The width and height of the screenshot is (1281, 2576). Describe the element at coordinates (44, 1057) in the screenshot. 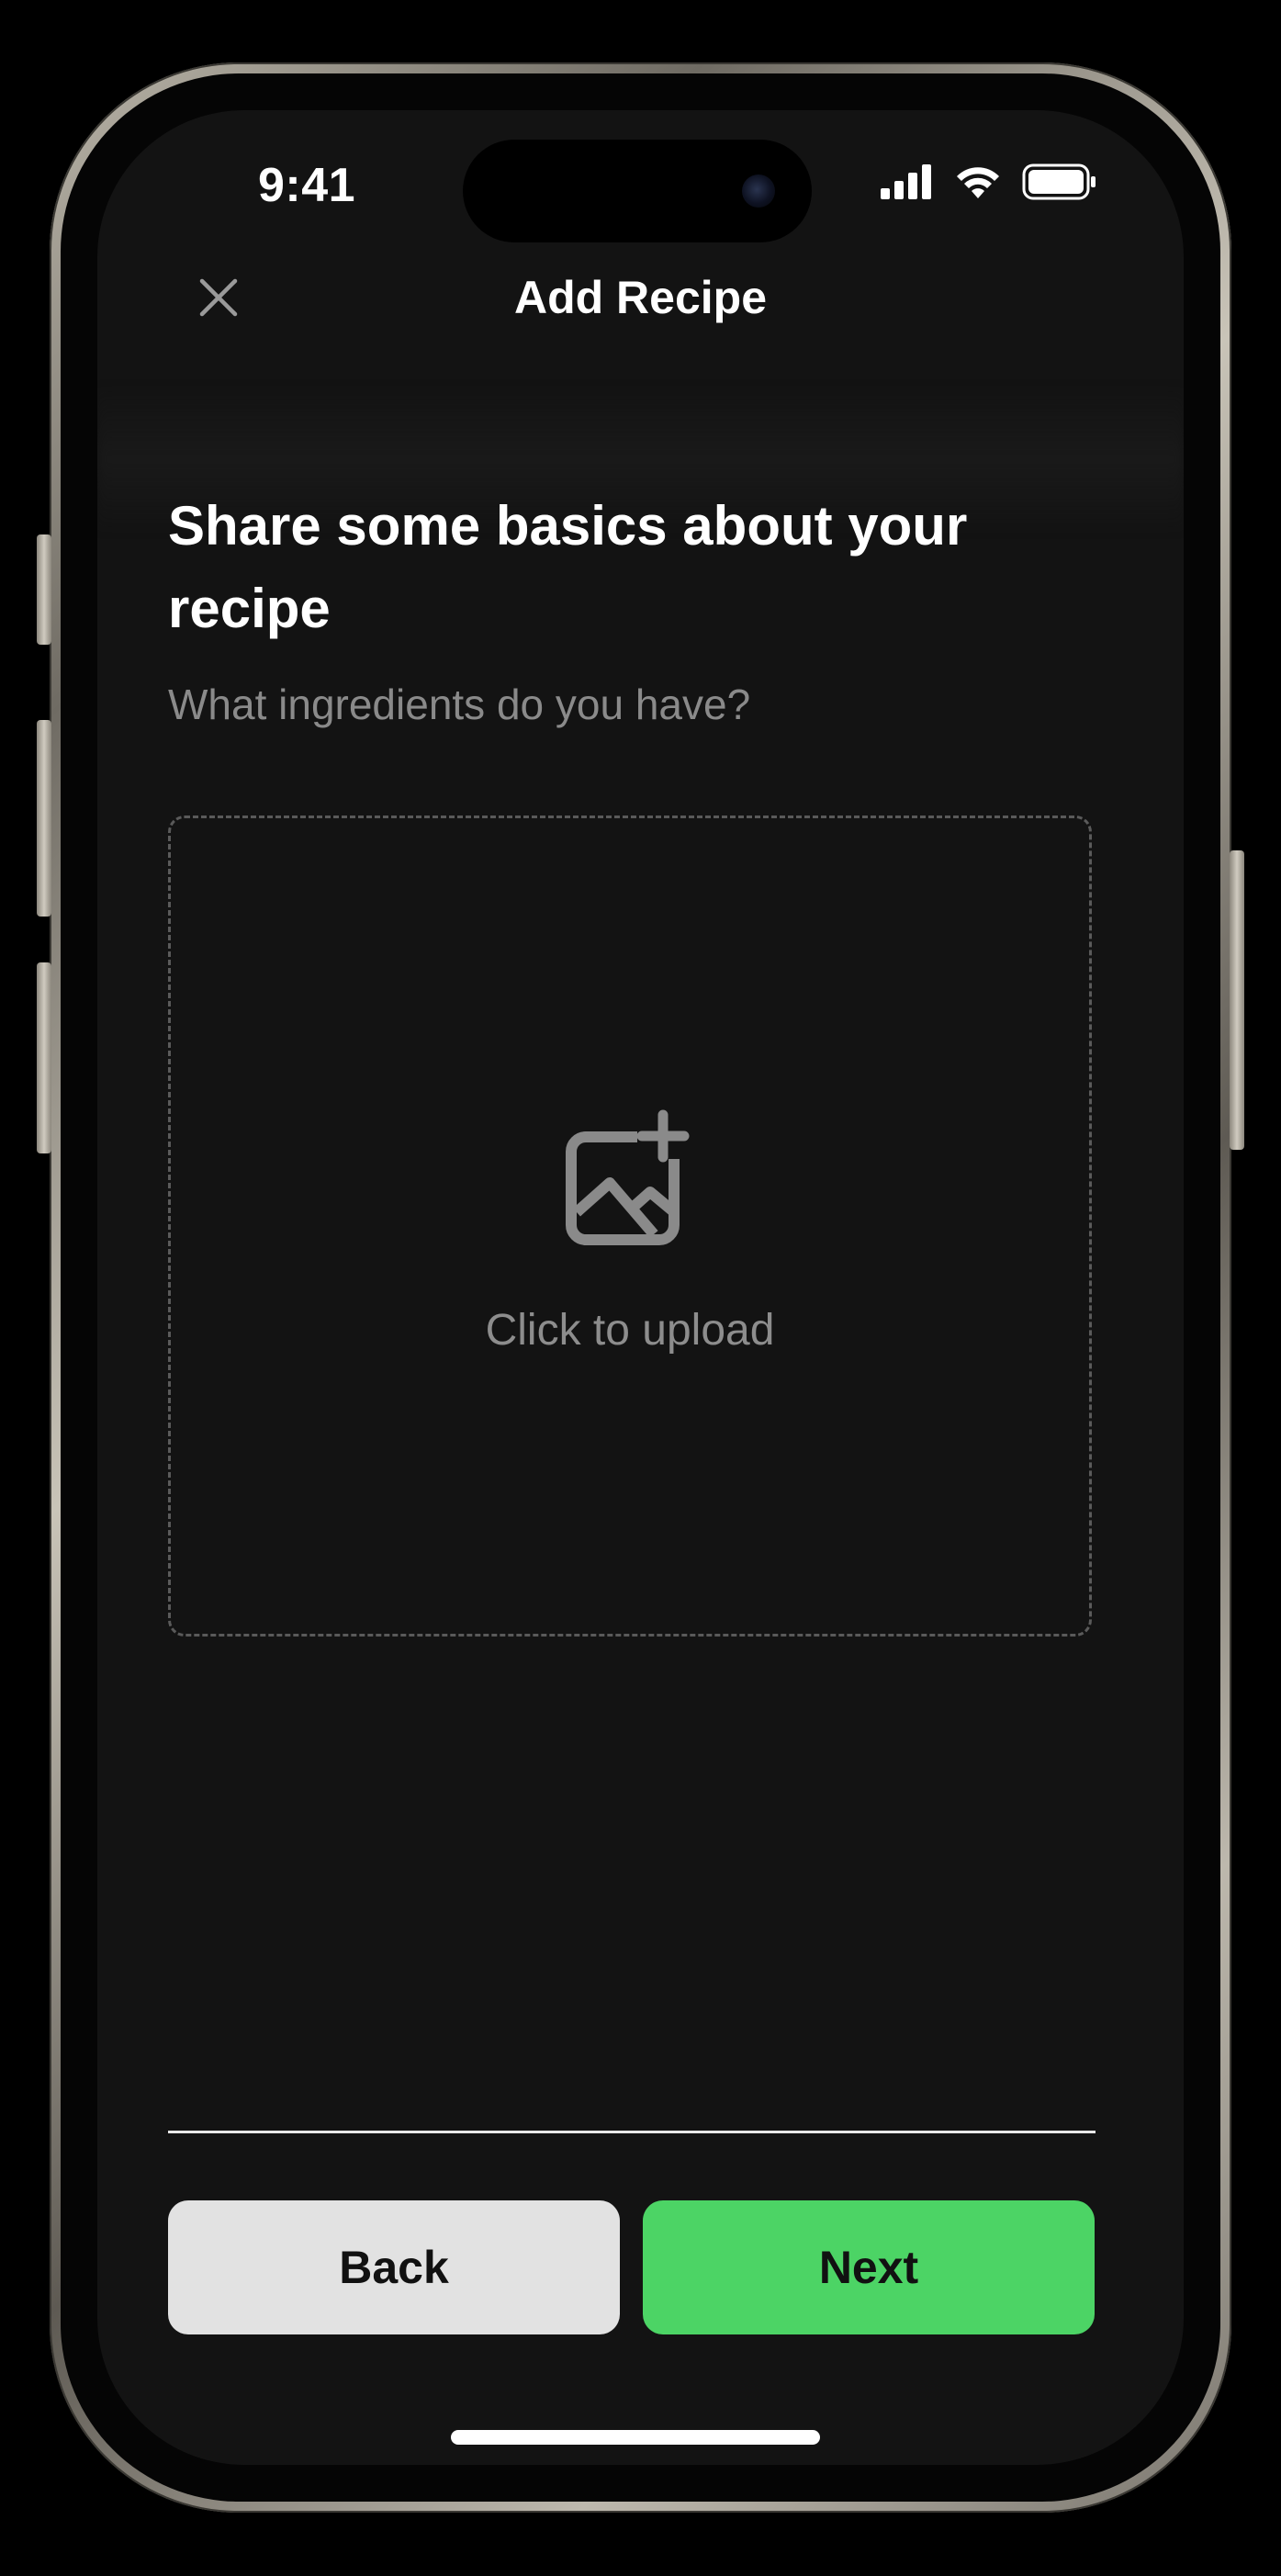

I see `volume-down-button` at that location.